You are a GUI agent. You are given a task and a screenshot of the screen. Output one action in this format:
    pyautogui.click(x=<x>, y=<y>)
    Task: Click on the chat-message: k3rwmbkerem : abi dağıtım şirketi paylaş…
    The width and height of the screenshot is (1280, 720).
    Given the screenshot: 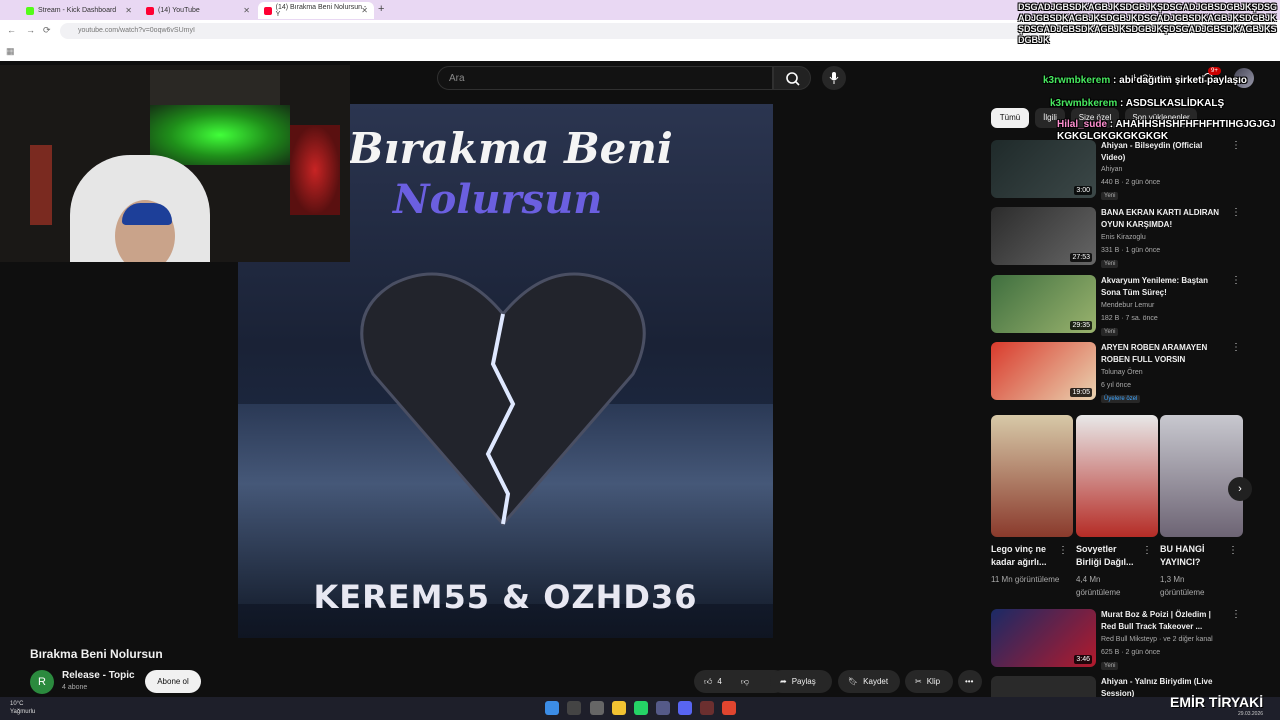 What is the action you would take?
    pyautogui.click(x=1145, y=80)
    